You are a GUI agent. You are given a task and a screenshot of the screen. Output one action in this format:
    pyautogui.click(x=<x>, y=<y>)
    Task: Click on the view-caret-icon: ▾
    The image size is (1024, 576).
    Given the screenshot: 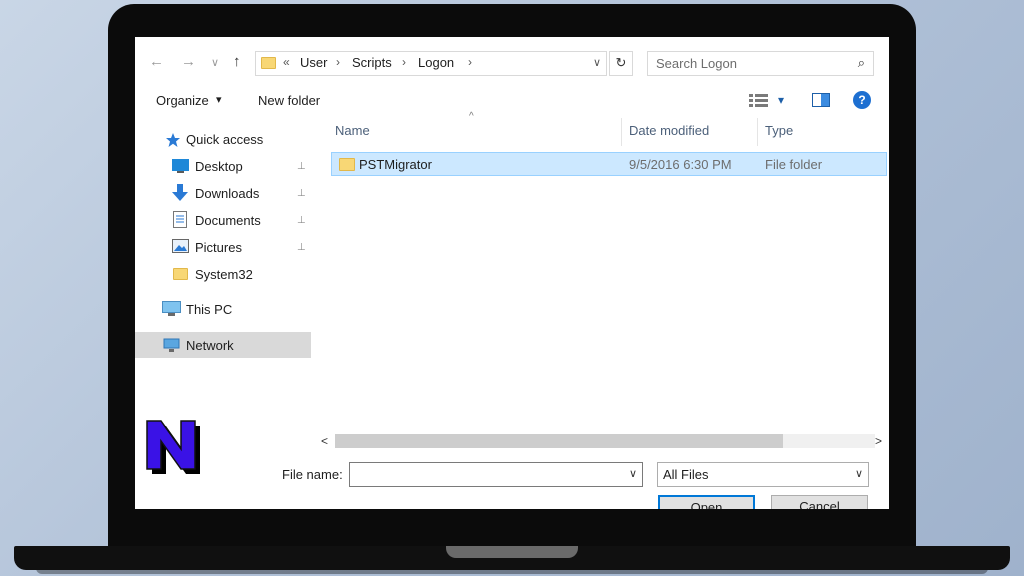 What is the action you would take?
    pyautogui.click(x=781, y=100)
    